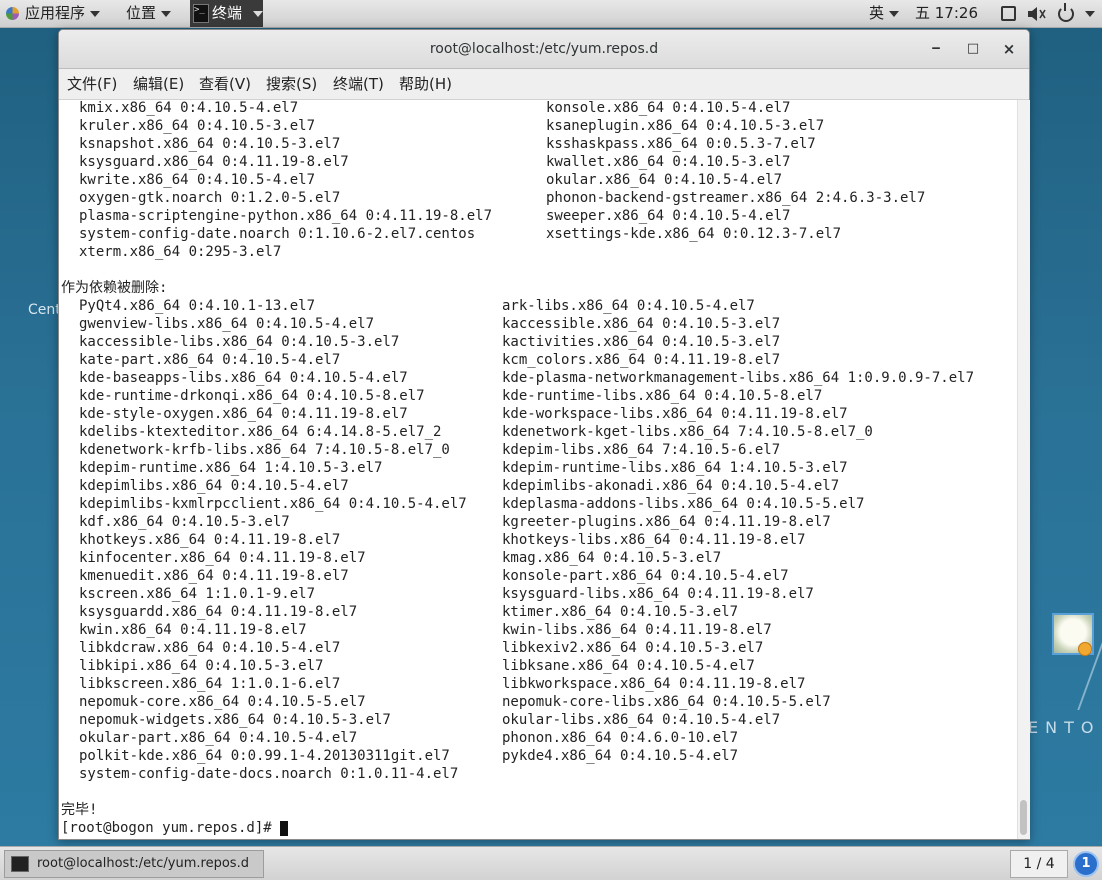  What do you see at coordinates (1039, 864) in the screenshot?
I see `workspace-switcher: 1 / 4` at bounding box center [1039, 864].